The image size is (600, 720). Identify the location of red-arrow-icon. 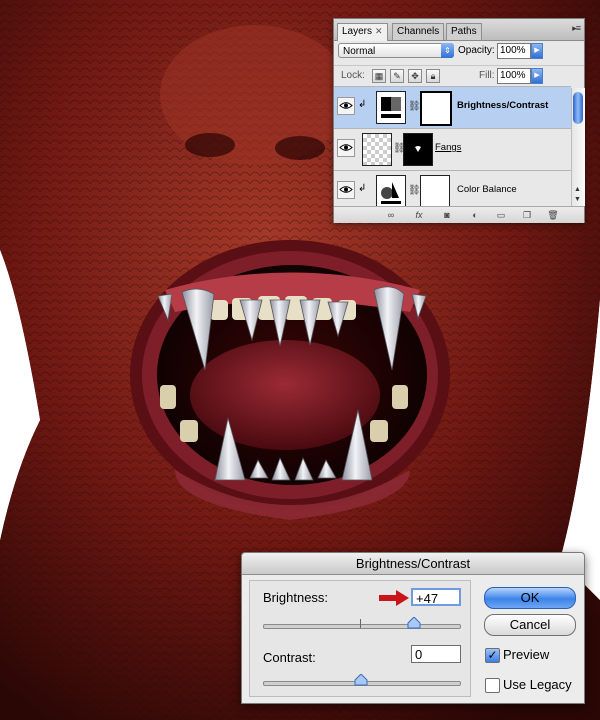
(394, 598).